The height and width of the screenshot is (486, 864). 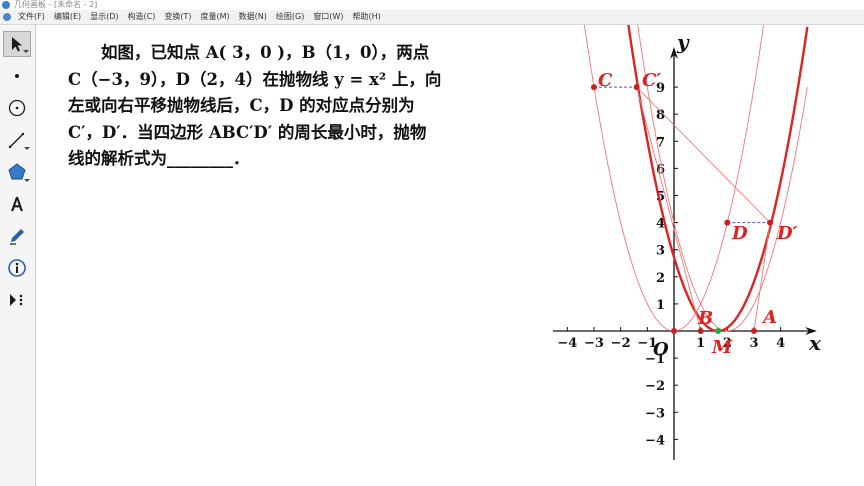 I want to click on arrow-tool, so click(x=17, y=44).